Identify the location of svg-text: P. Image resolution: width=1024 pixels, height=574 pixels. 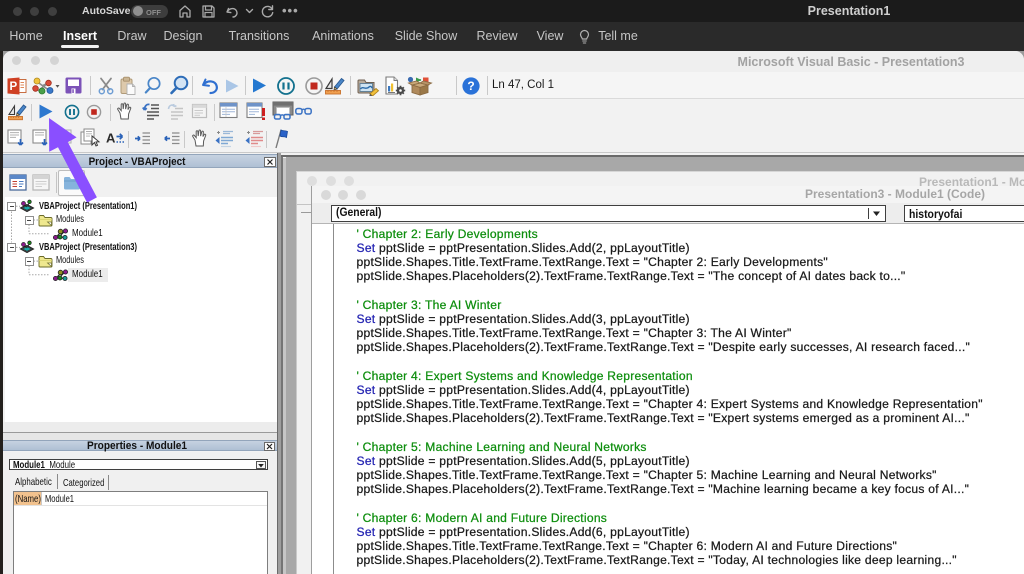
(13, 87).